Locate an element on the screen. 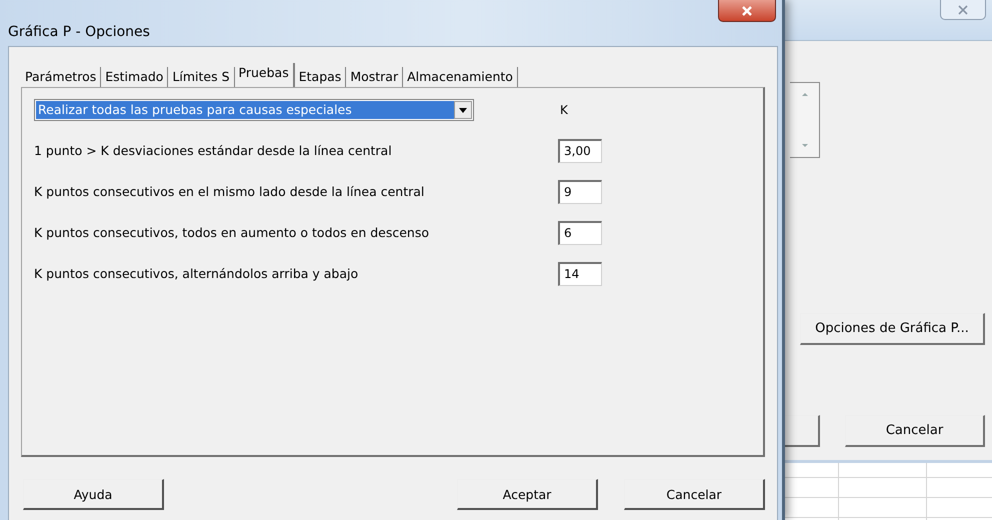  test-label: K puntos consecutivos en el mismo lado desde la línea central is located at coordinates (229, 191).